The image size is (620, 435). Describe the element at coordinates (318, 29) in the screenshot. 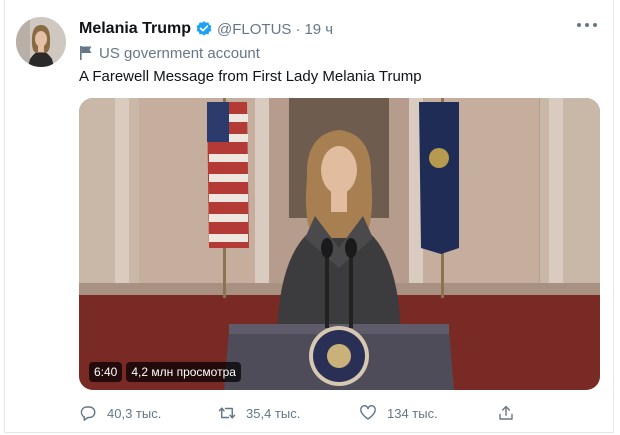

I see `tweet-timestamp: 19 ч` at that location.